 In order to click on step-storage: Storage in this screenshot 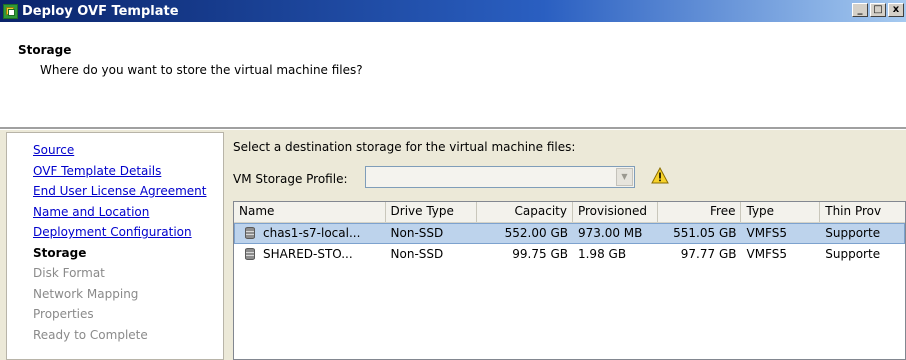, I will do `click(60, 252)`.